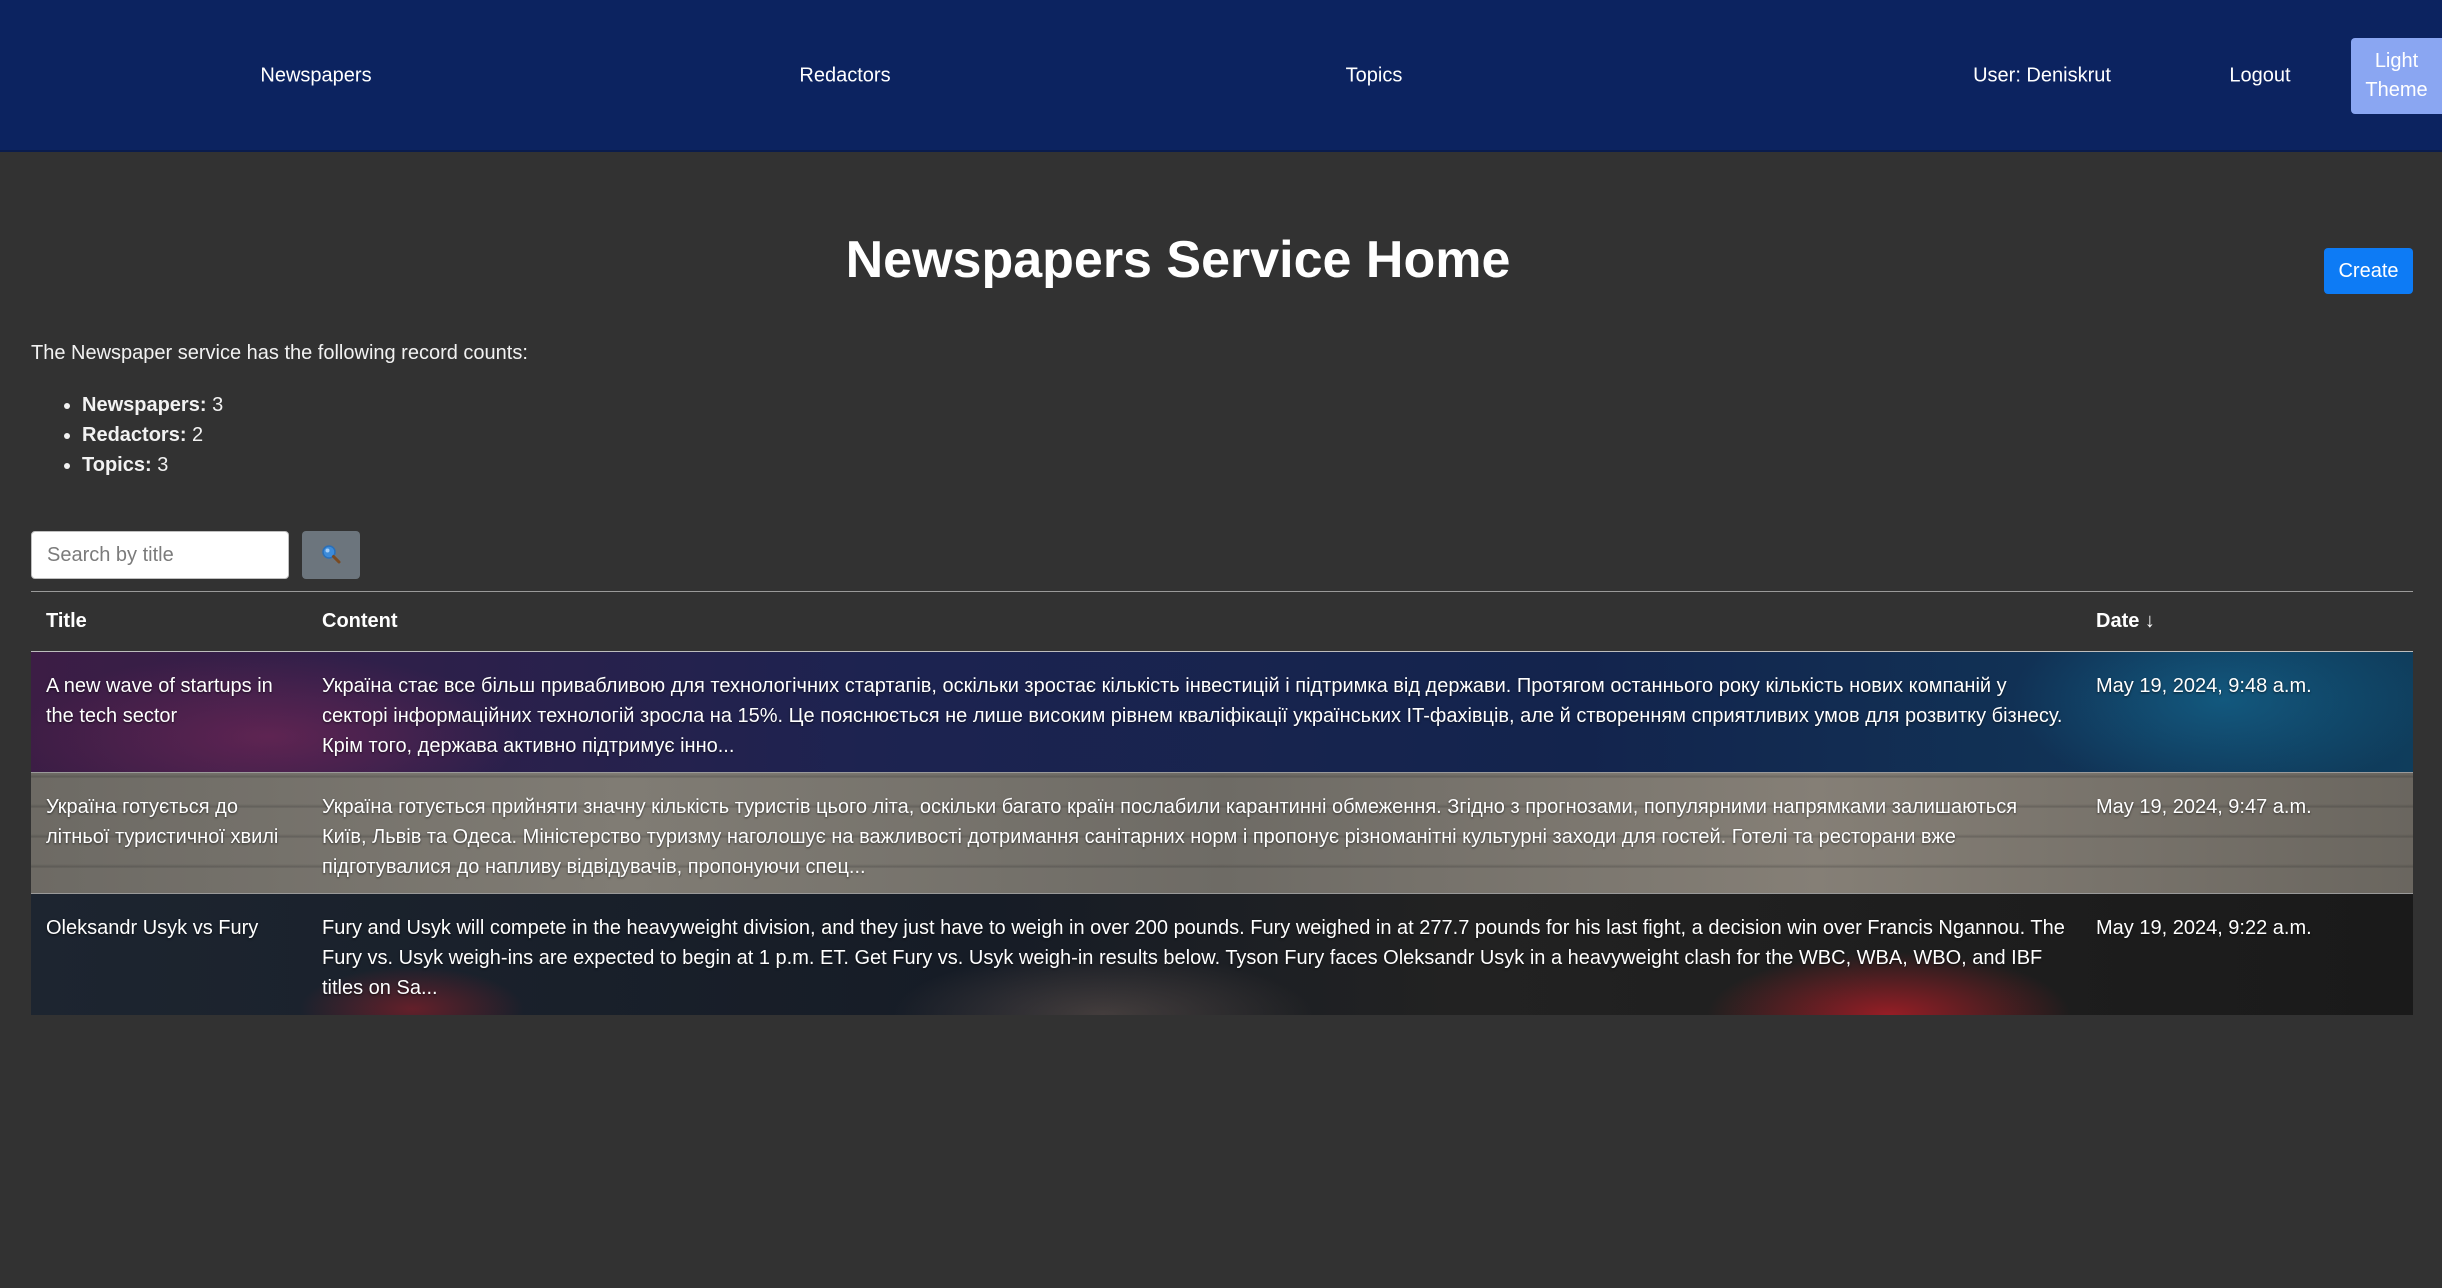 The image size is (2442, 1288). I want to click on count-label: Topics:, so click(117, 465).